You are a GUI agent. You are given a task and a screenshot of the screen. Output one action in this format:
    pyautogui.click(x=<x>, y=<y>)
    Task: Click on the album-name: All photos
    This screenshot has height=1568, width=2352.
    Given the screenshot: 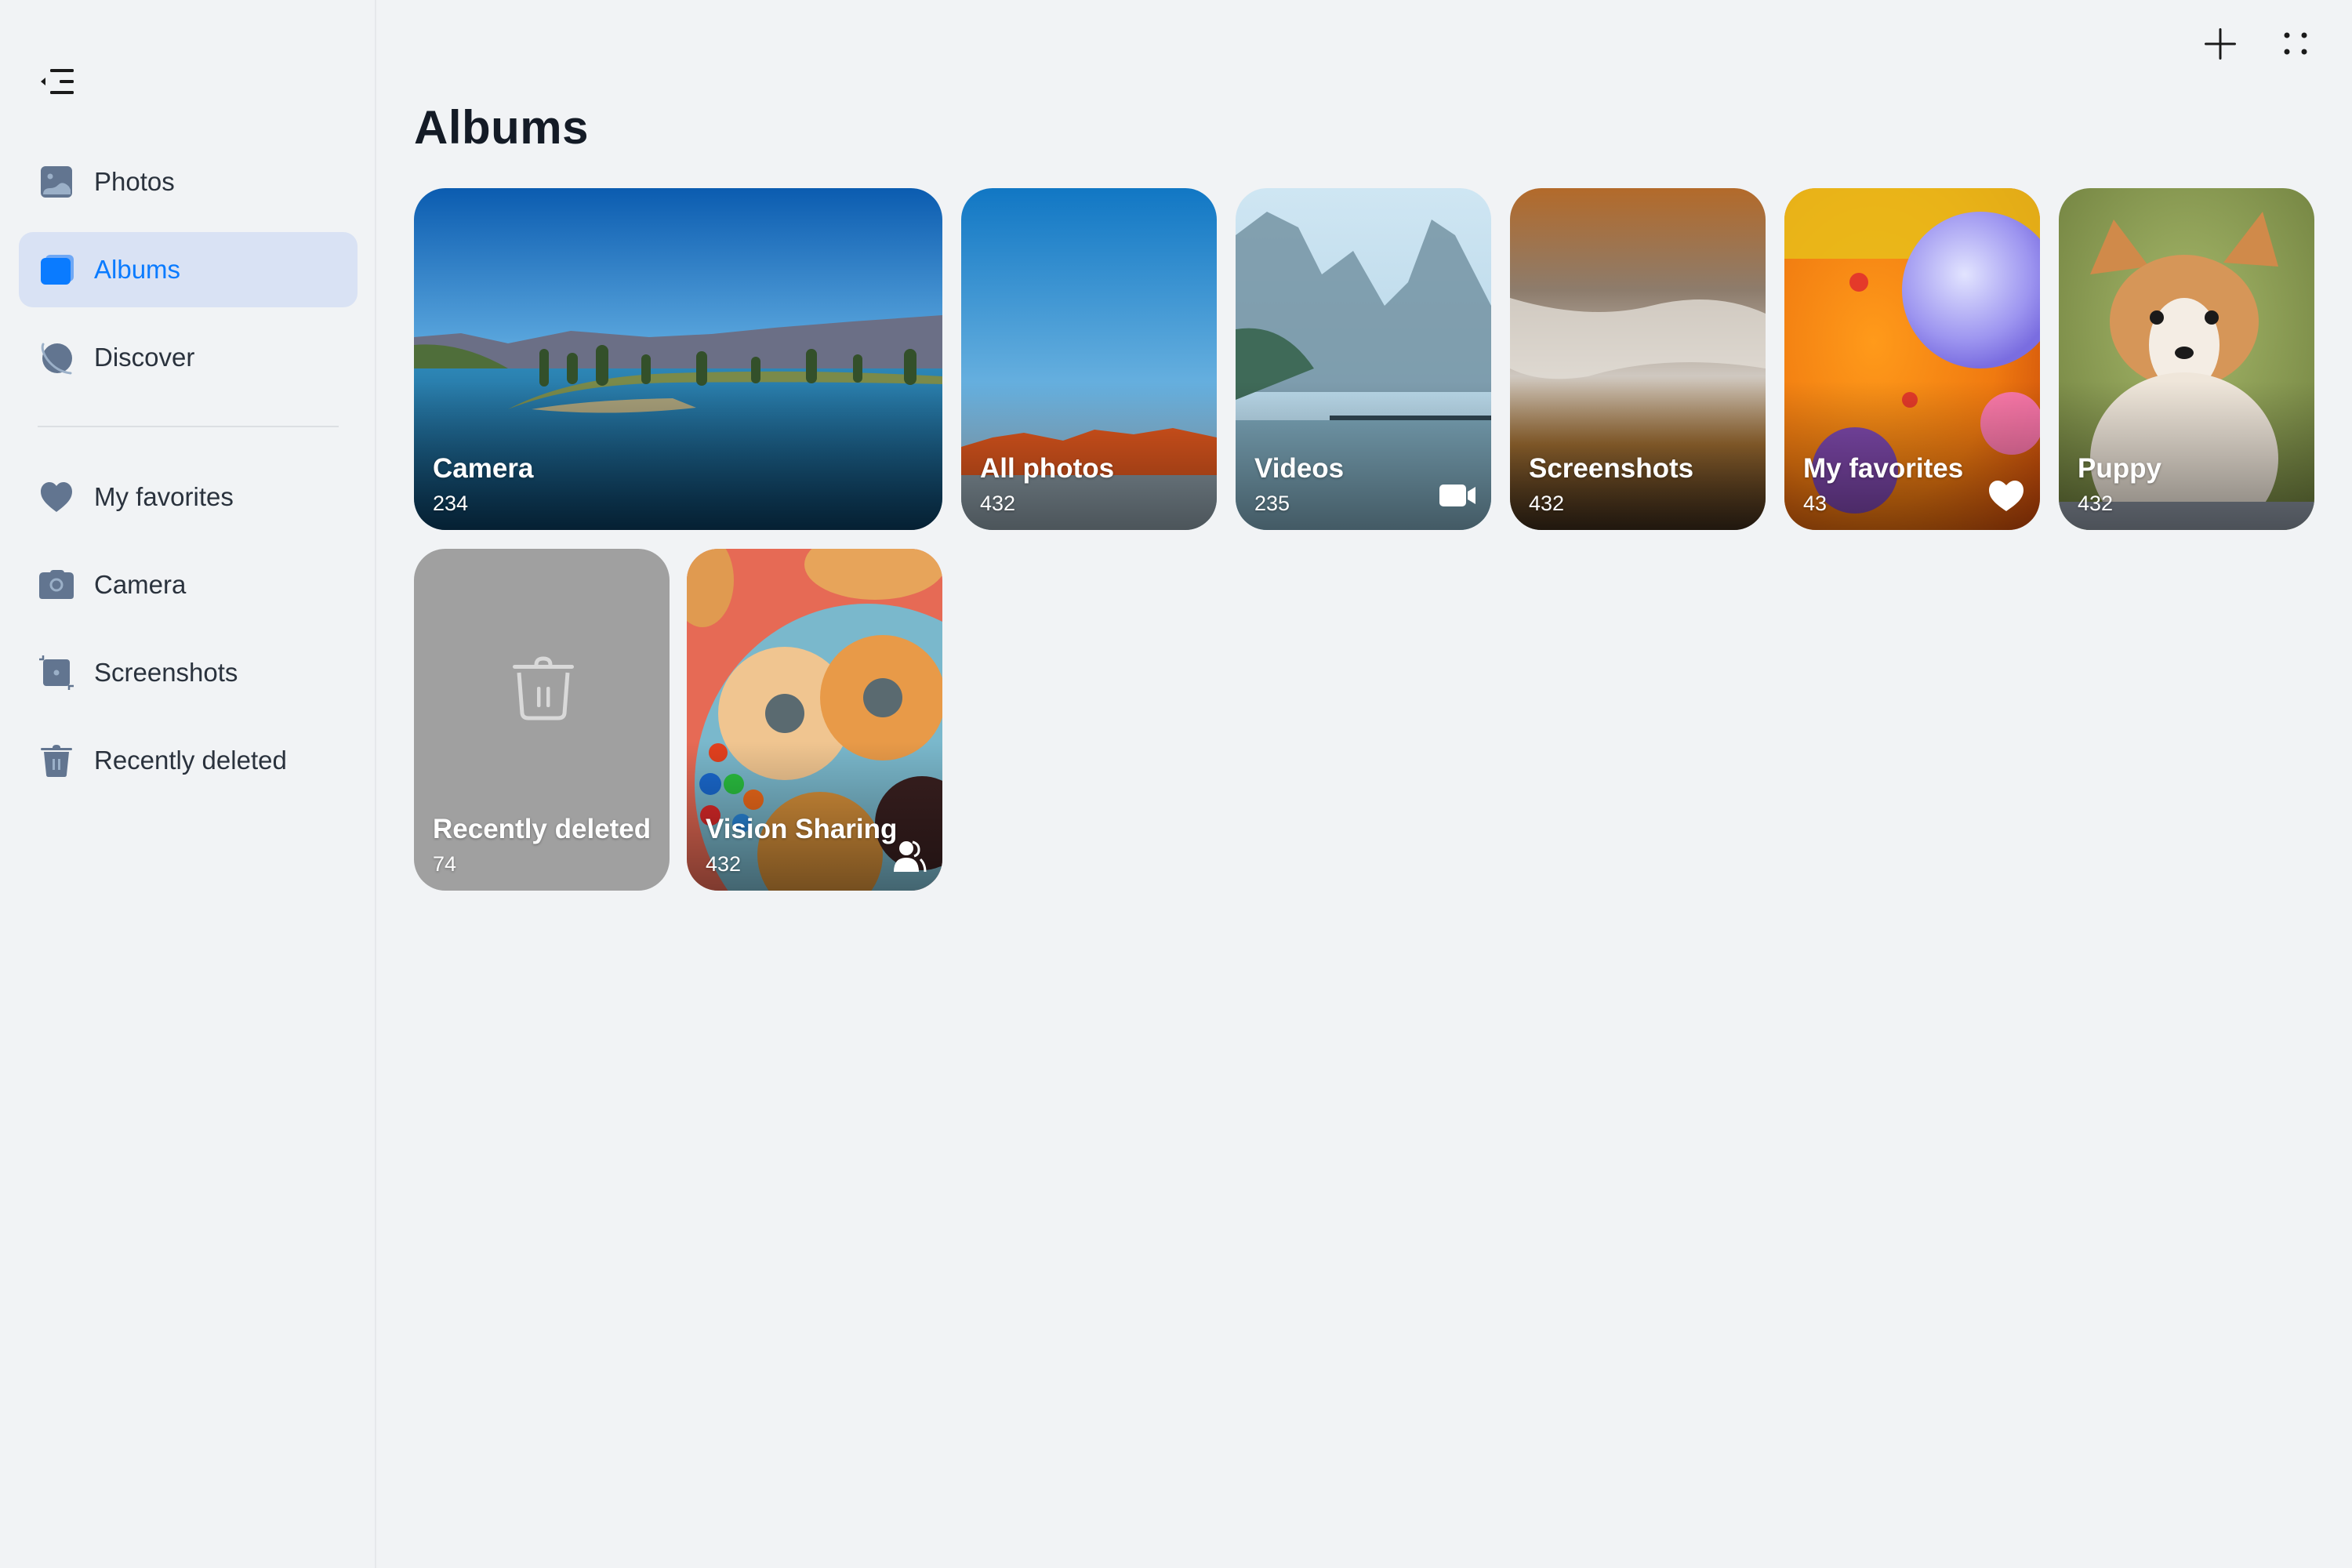 What is the action you would take?
    pyautogui.click(x=1047, y=469)
    